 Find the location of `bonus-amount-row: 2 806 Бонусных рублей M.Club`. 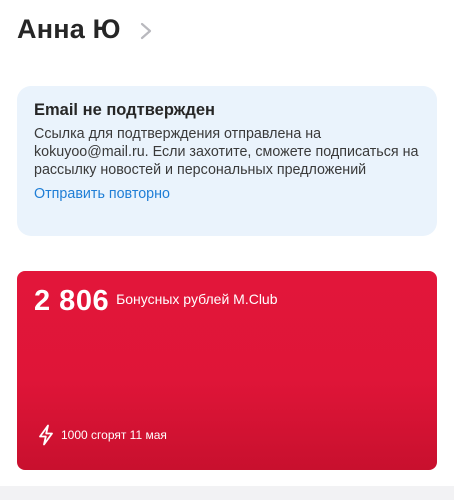

bonus-amount-row: 2 806 Бонусных рублей M.Club is located at coordinates (156, 301).